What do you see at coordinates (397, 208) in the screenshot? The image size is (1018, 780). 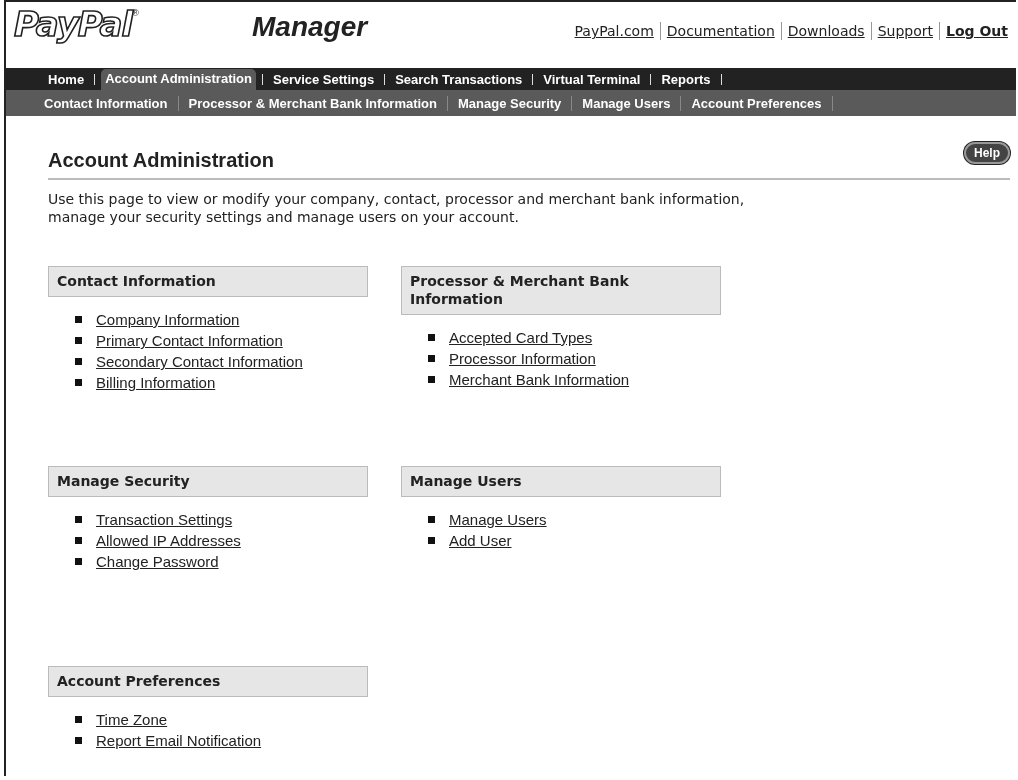 I see `page-description: Use this page to view or modify your company, contact, processor and merchant bank information, manage your security settings and manage users on your account.` at bounding box center [397, 208].